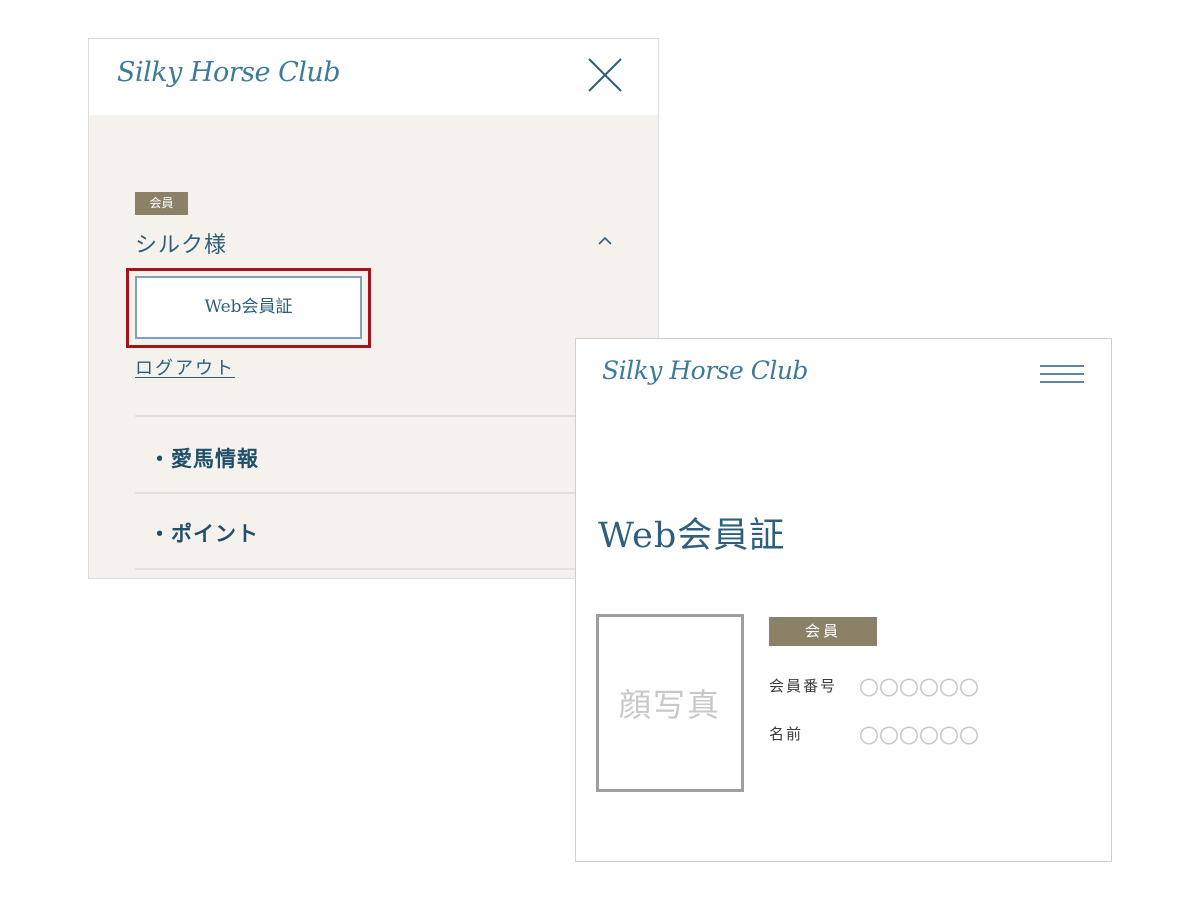 Image resolution: width=1200 pixels, height=900 pixels. I want to click on member-number-label: 会員番号, so click(803, 686).